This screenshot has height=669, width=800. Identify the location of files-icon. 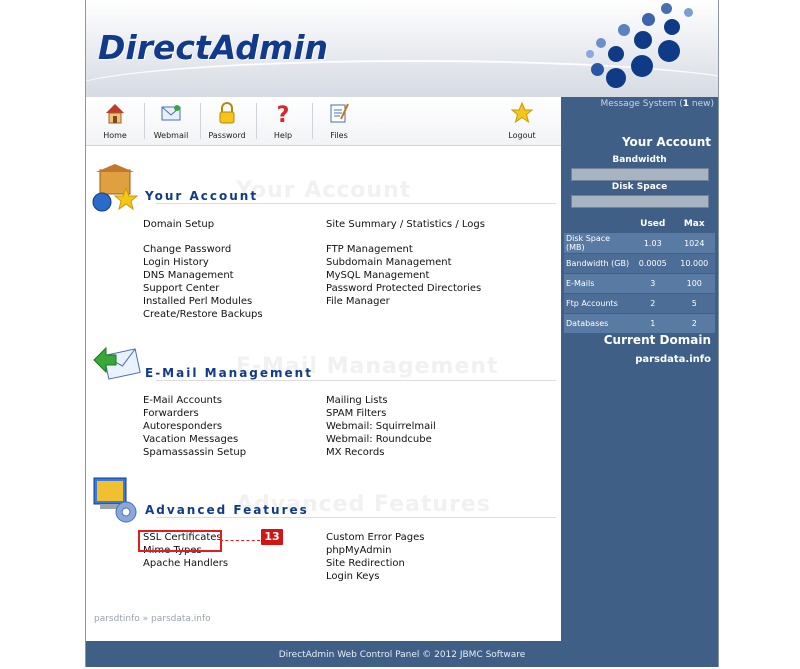
(339, 113).